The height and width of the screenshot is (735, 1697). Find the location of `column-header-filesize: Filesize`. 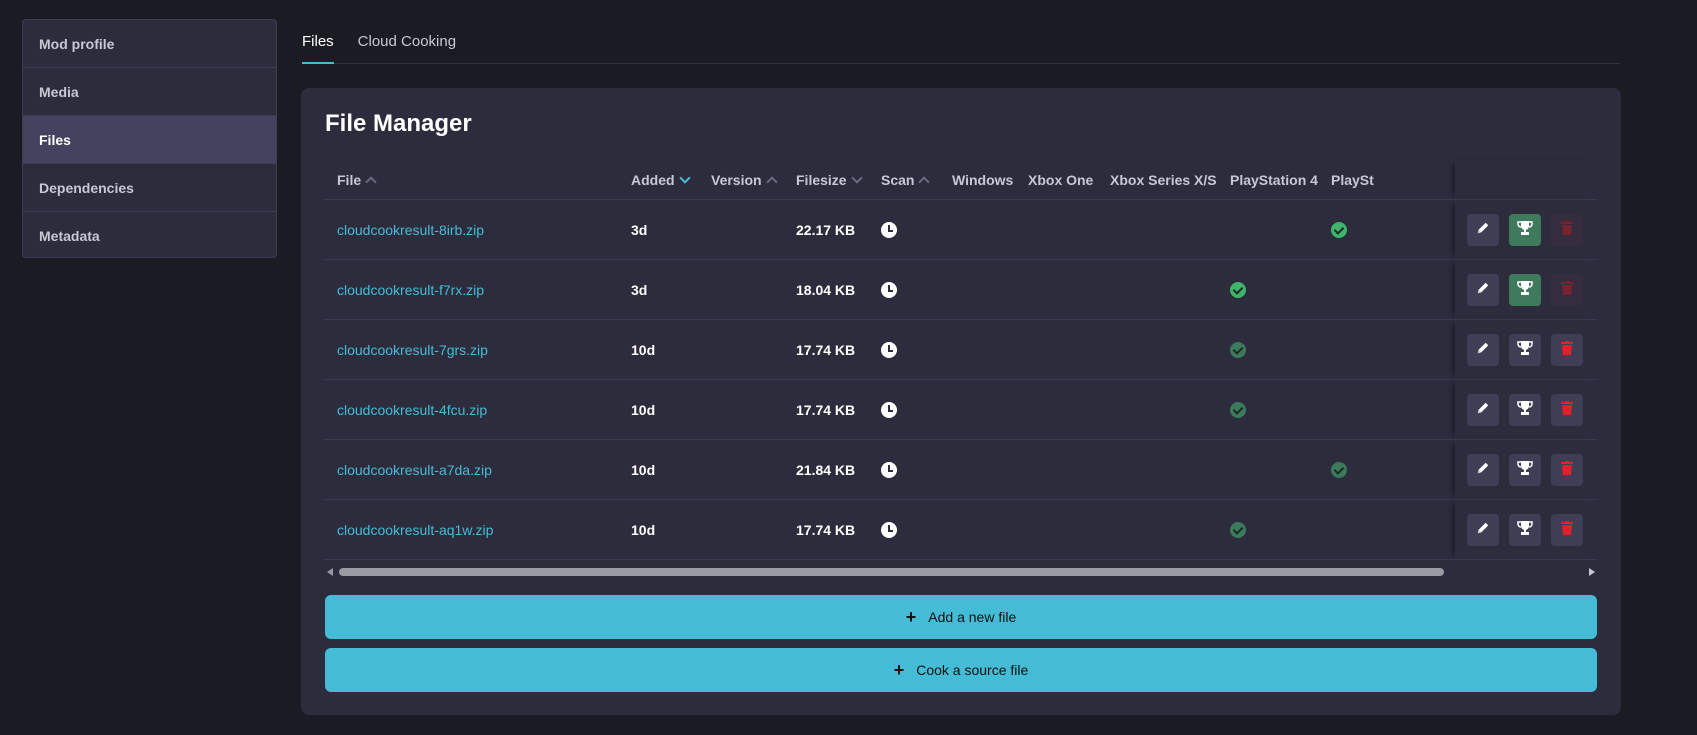

column-header-filesize: Filesize is located at coordinates (829, 179).